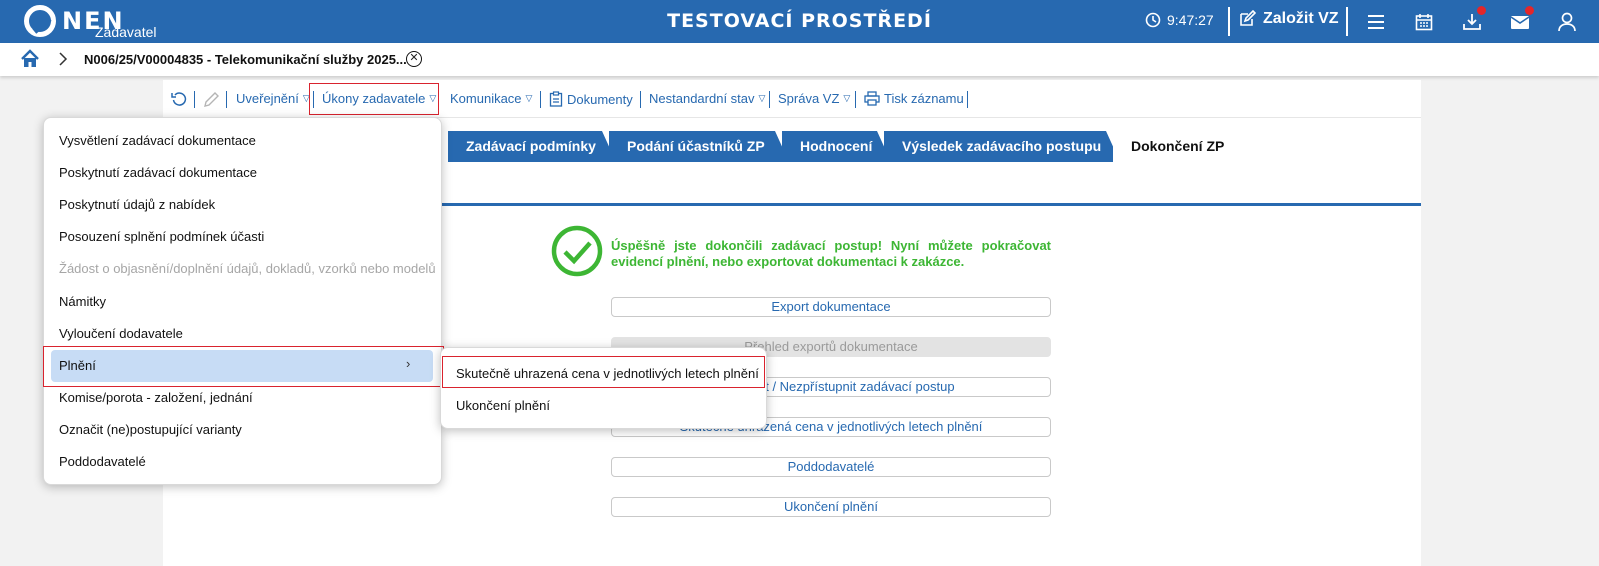 The height and width of the screenshot is (566, 1599). I want to click on tab-tender-conditions: Zadávací podmínky, so click(532, 146).